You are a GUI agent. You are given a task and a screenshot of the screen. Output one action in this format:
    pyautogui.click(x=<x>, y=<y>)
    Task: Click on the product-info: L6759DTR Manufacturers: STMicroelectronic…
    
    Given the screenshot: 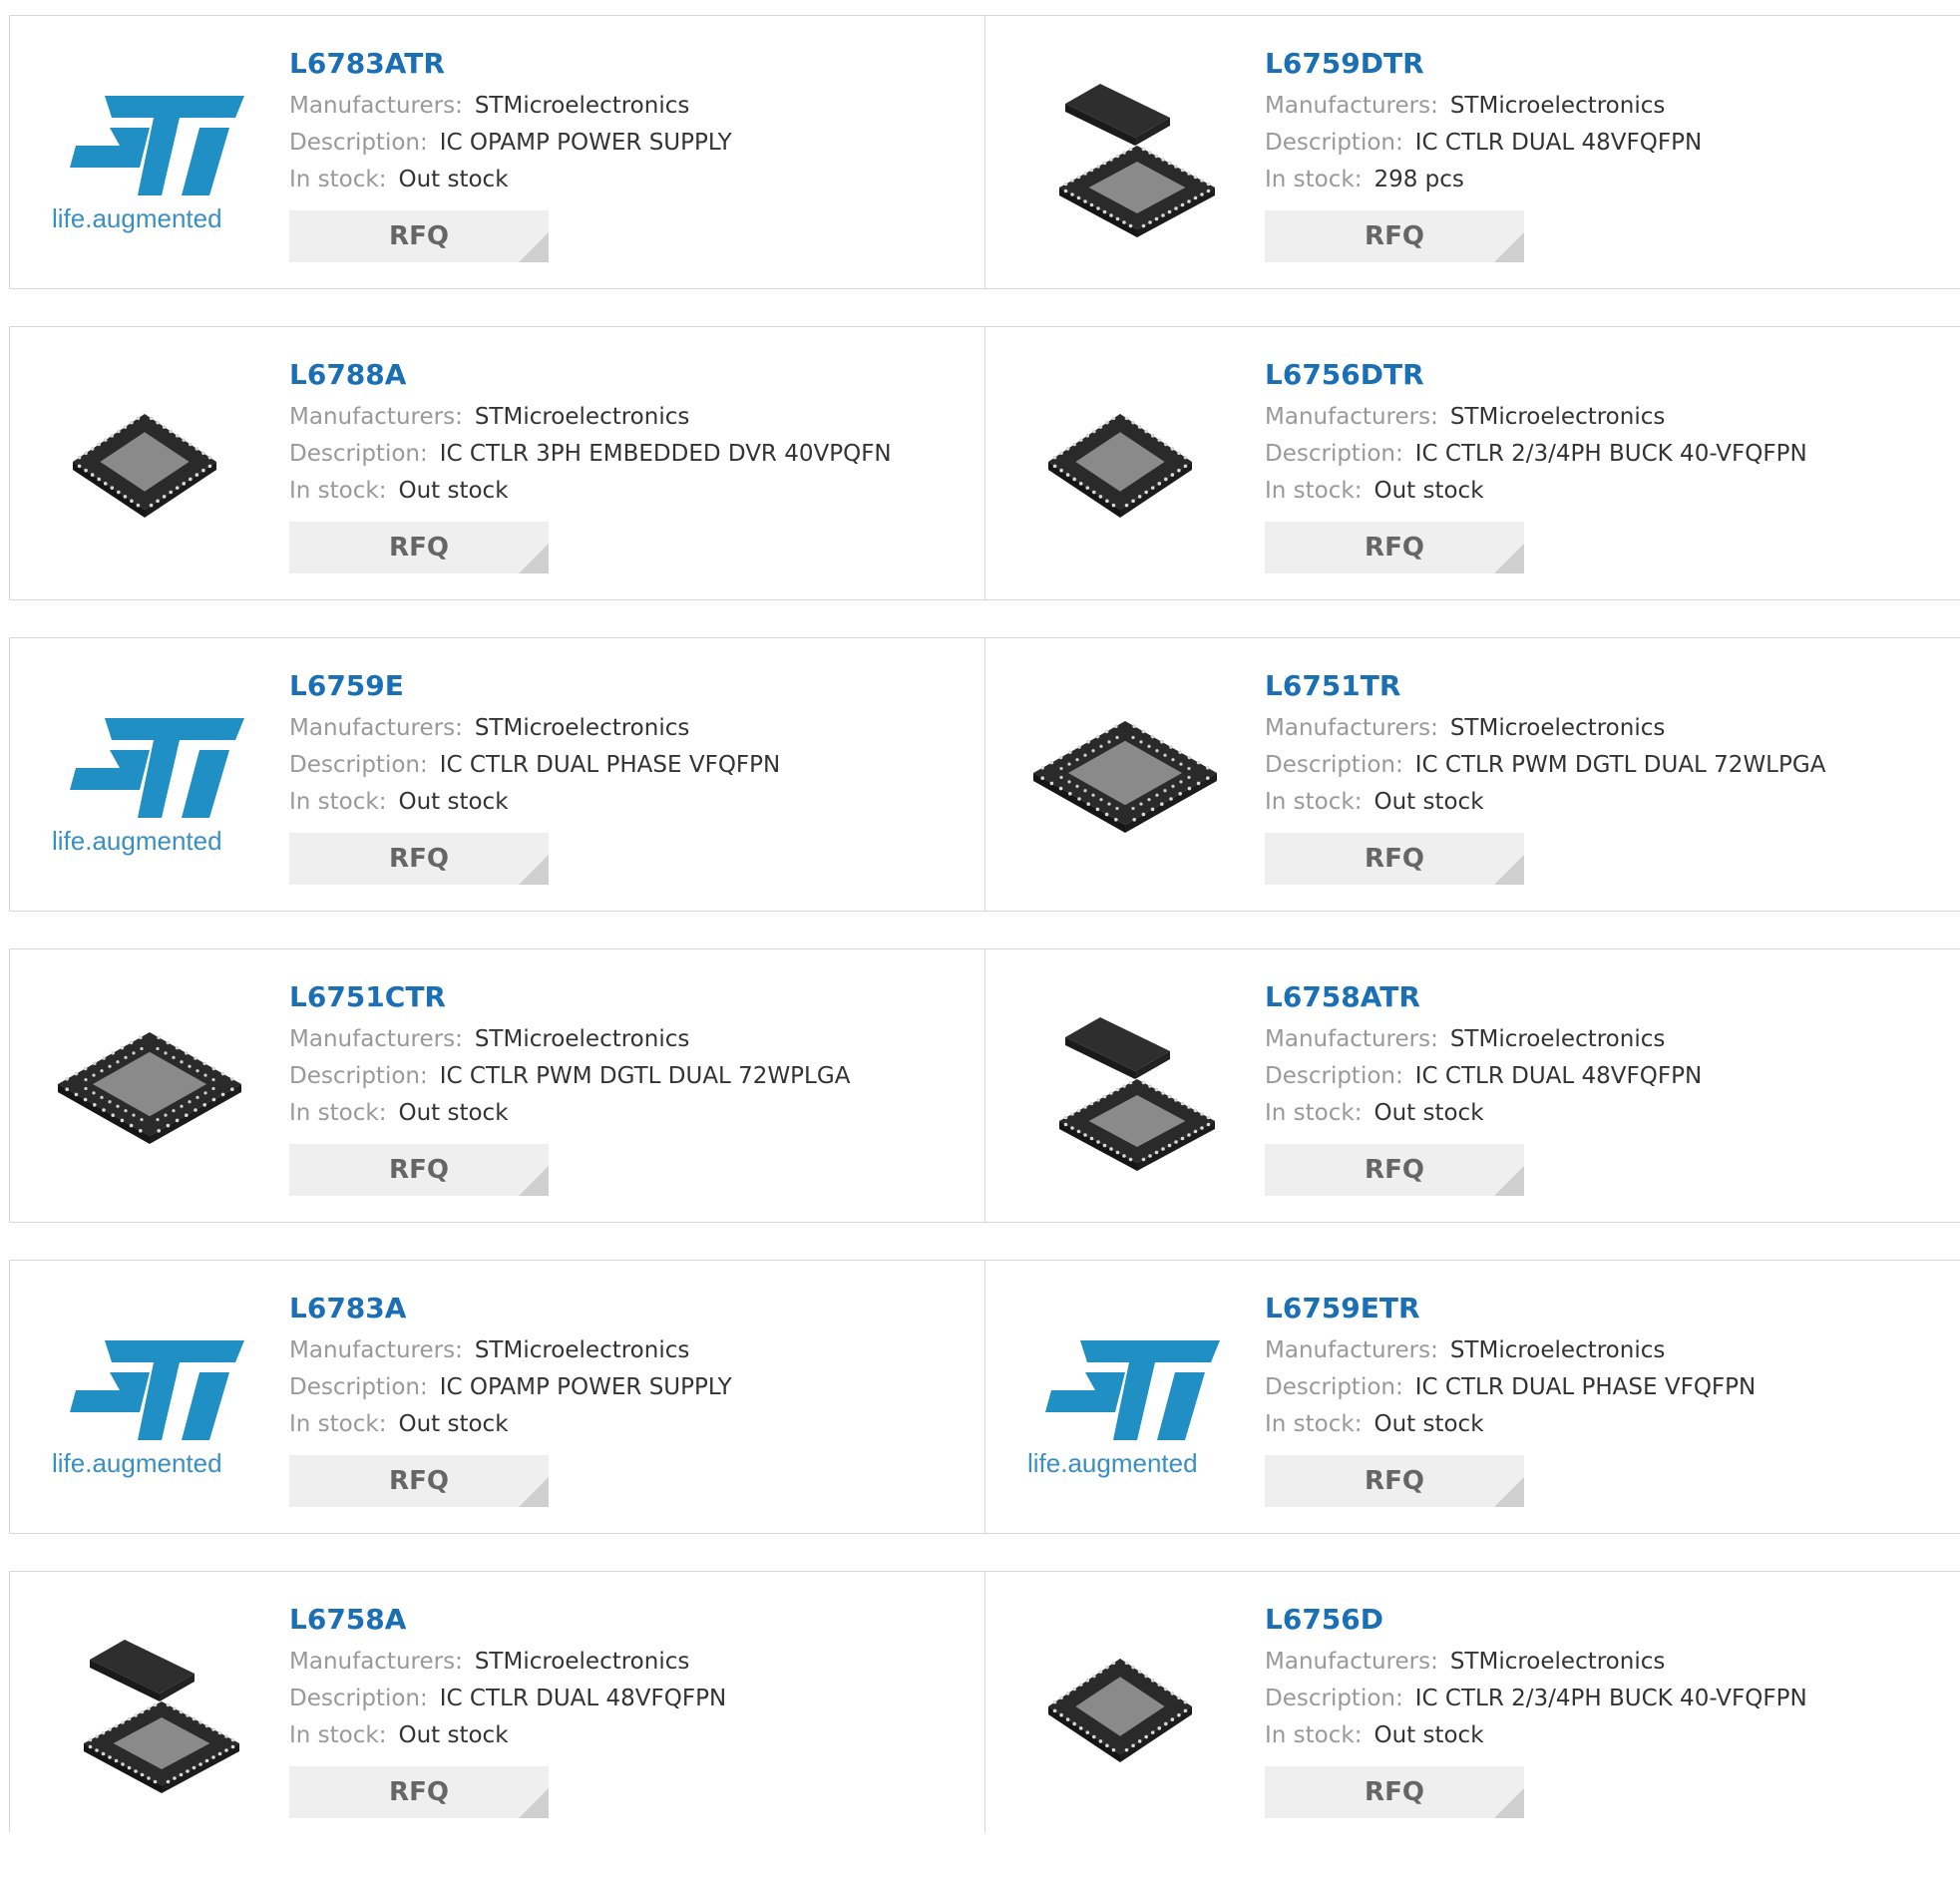 What is the action you would take?
    pyautogui.click(x=1608, y=154)
    